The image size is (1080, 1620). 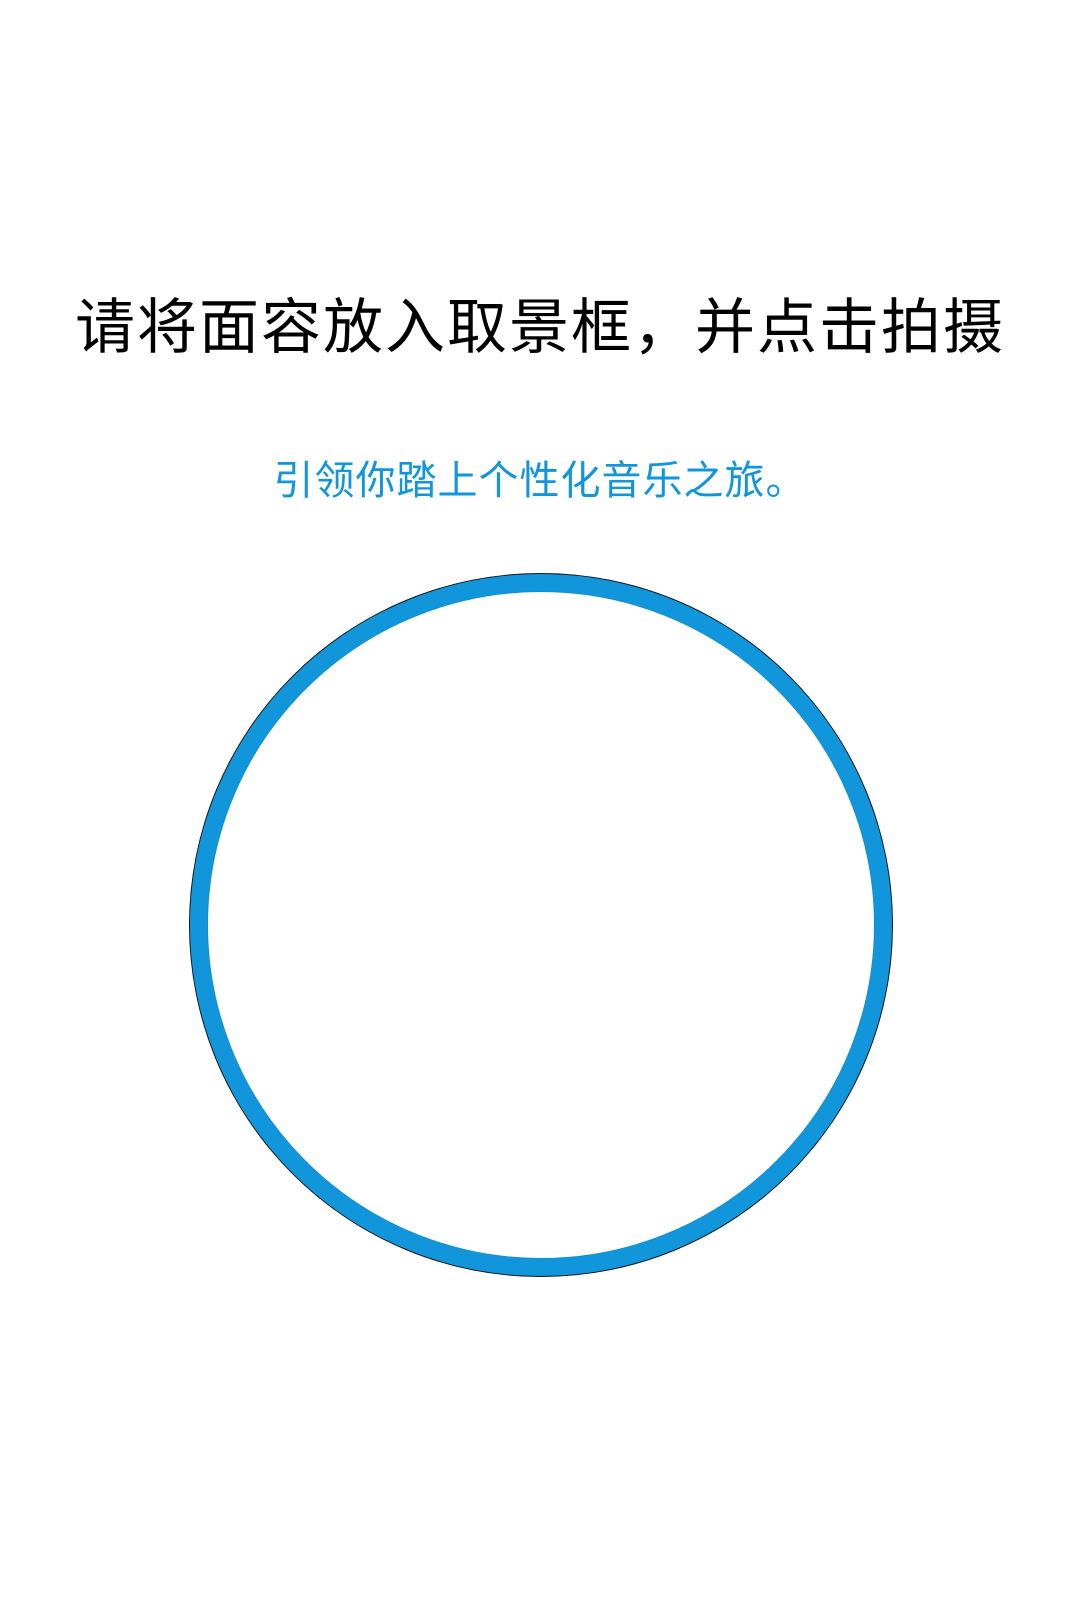 I want to click on instruction-title: 请将面容放入取景框，并点击拍摄, so click(x=540, y=328).